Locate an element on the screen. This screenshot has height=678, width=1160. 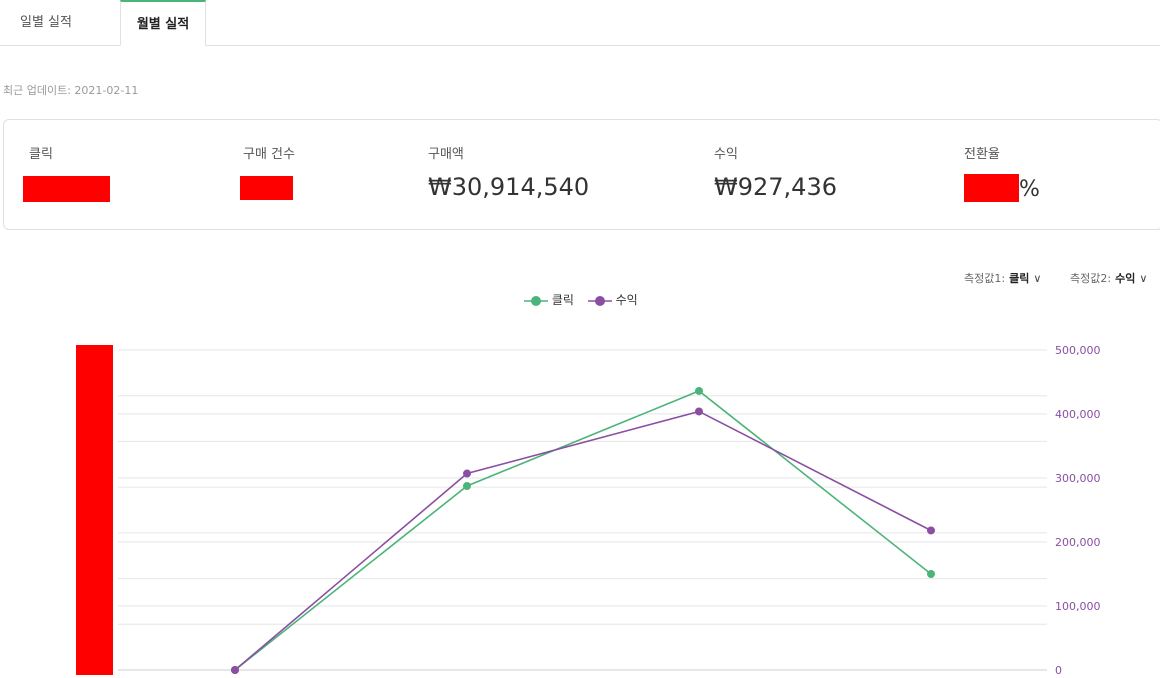
metric-amount-label: 구매액 is located at coordinates (446, 154).